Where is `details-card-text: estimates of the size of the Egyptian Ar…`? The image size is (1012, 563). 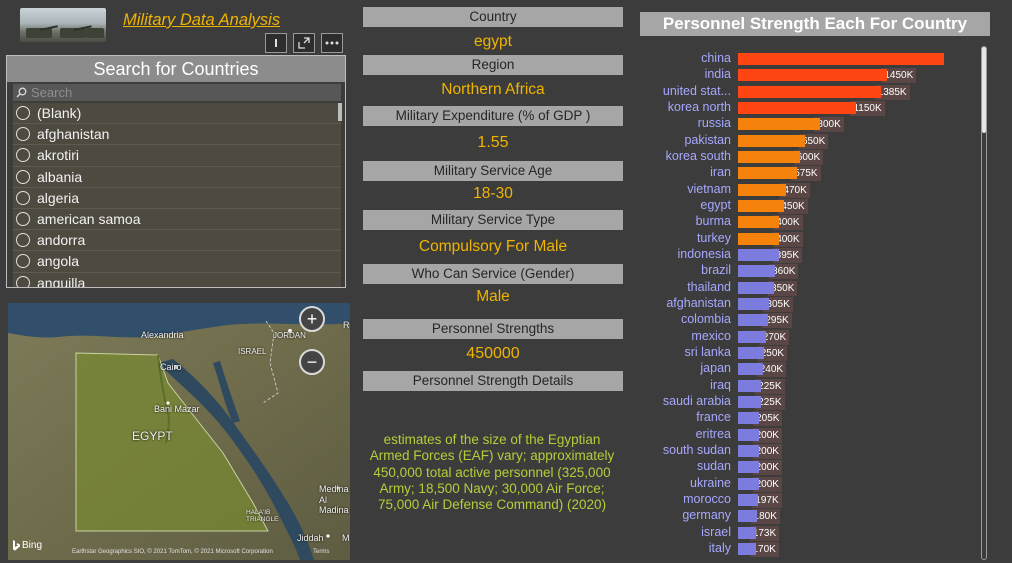
details-card-text: estimates of the size of the Egyptian Ar… is located at coordinates (492, 472).